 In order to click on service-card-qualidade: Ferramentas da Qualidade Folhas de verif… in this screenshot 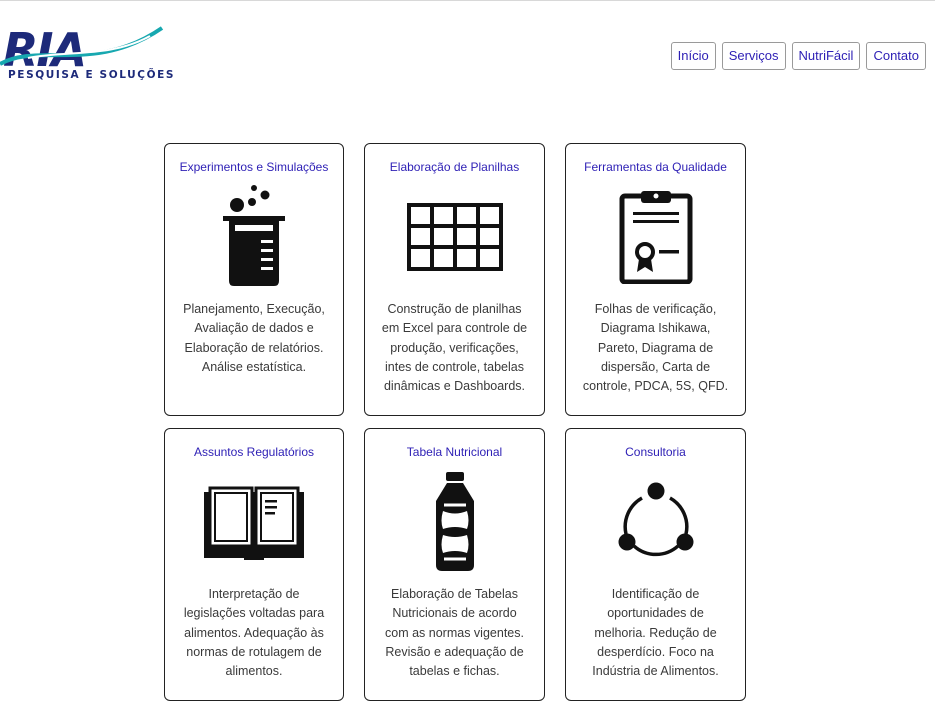, I will do `click(655, 279)`.